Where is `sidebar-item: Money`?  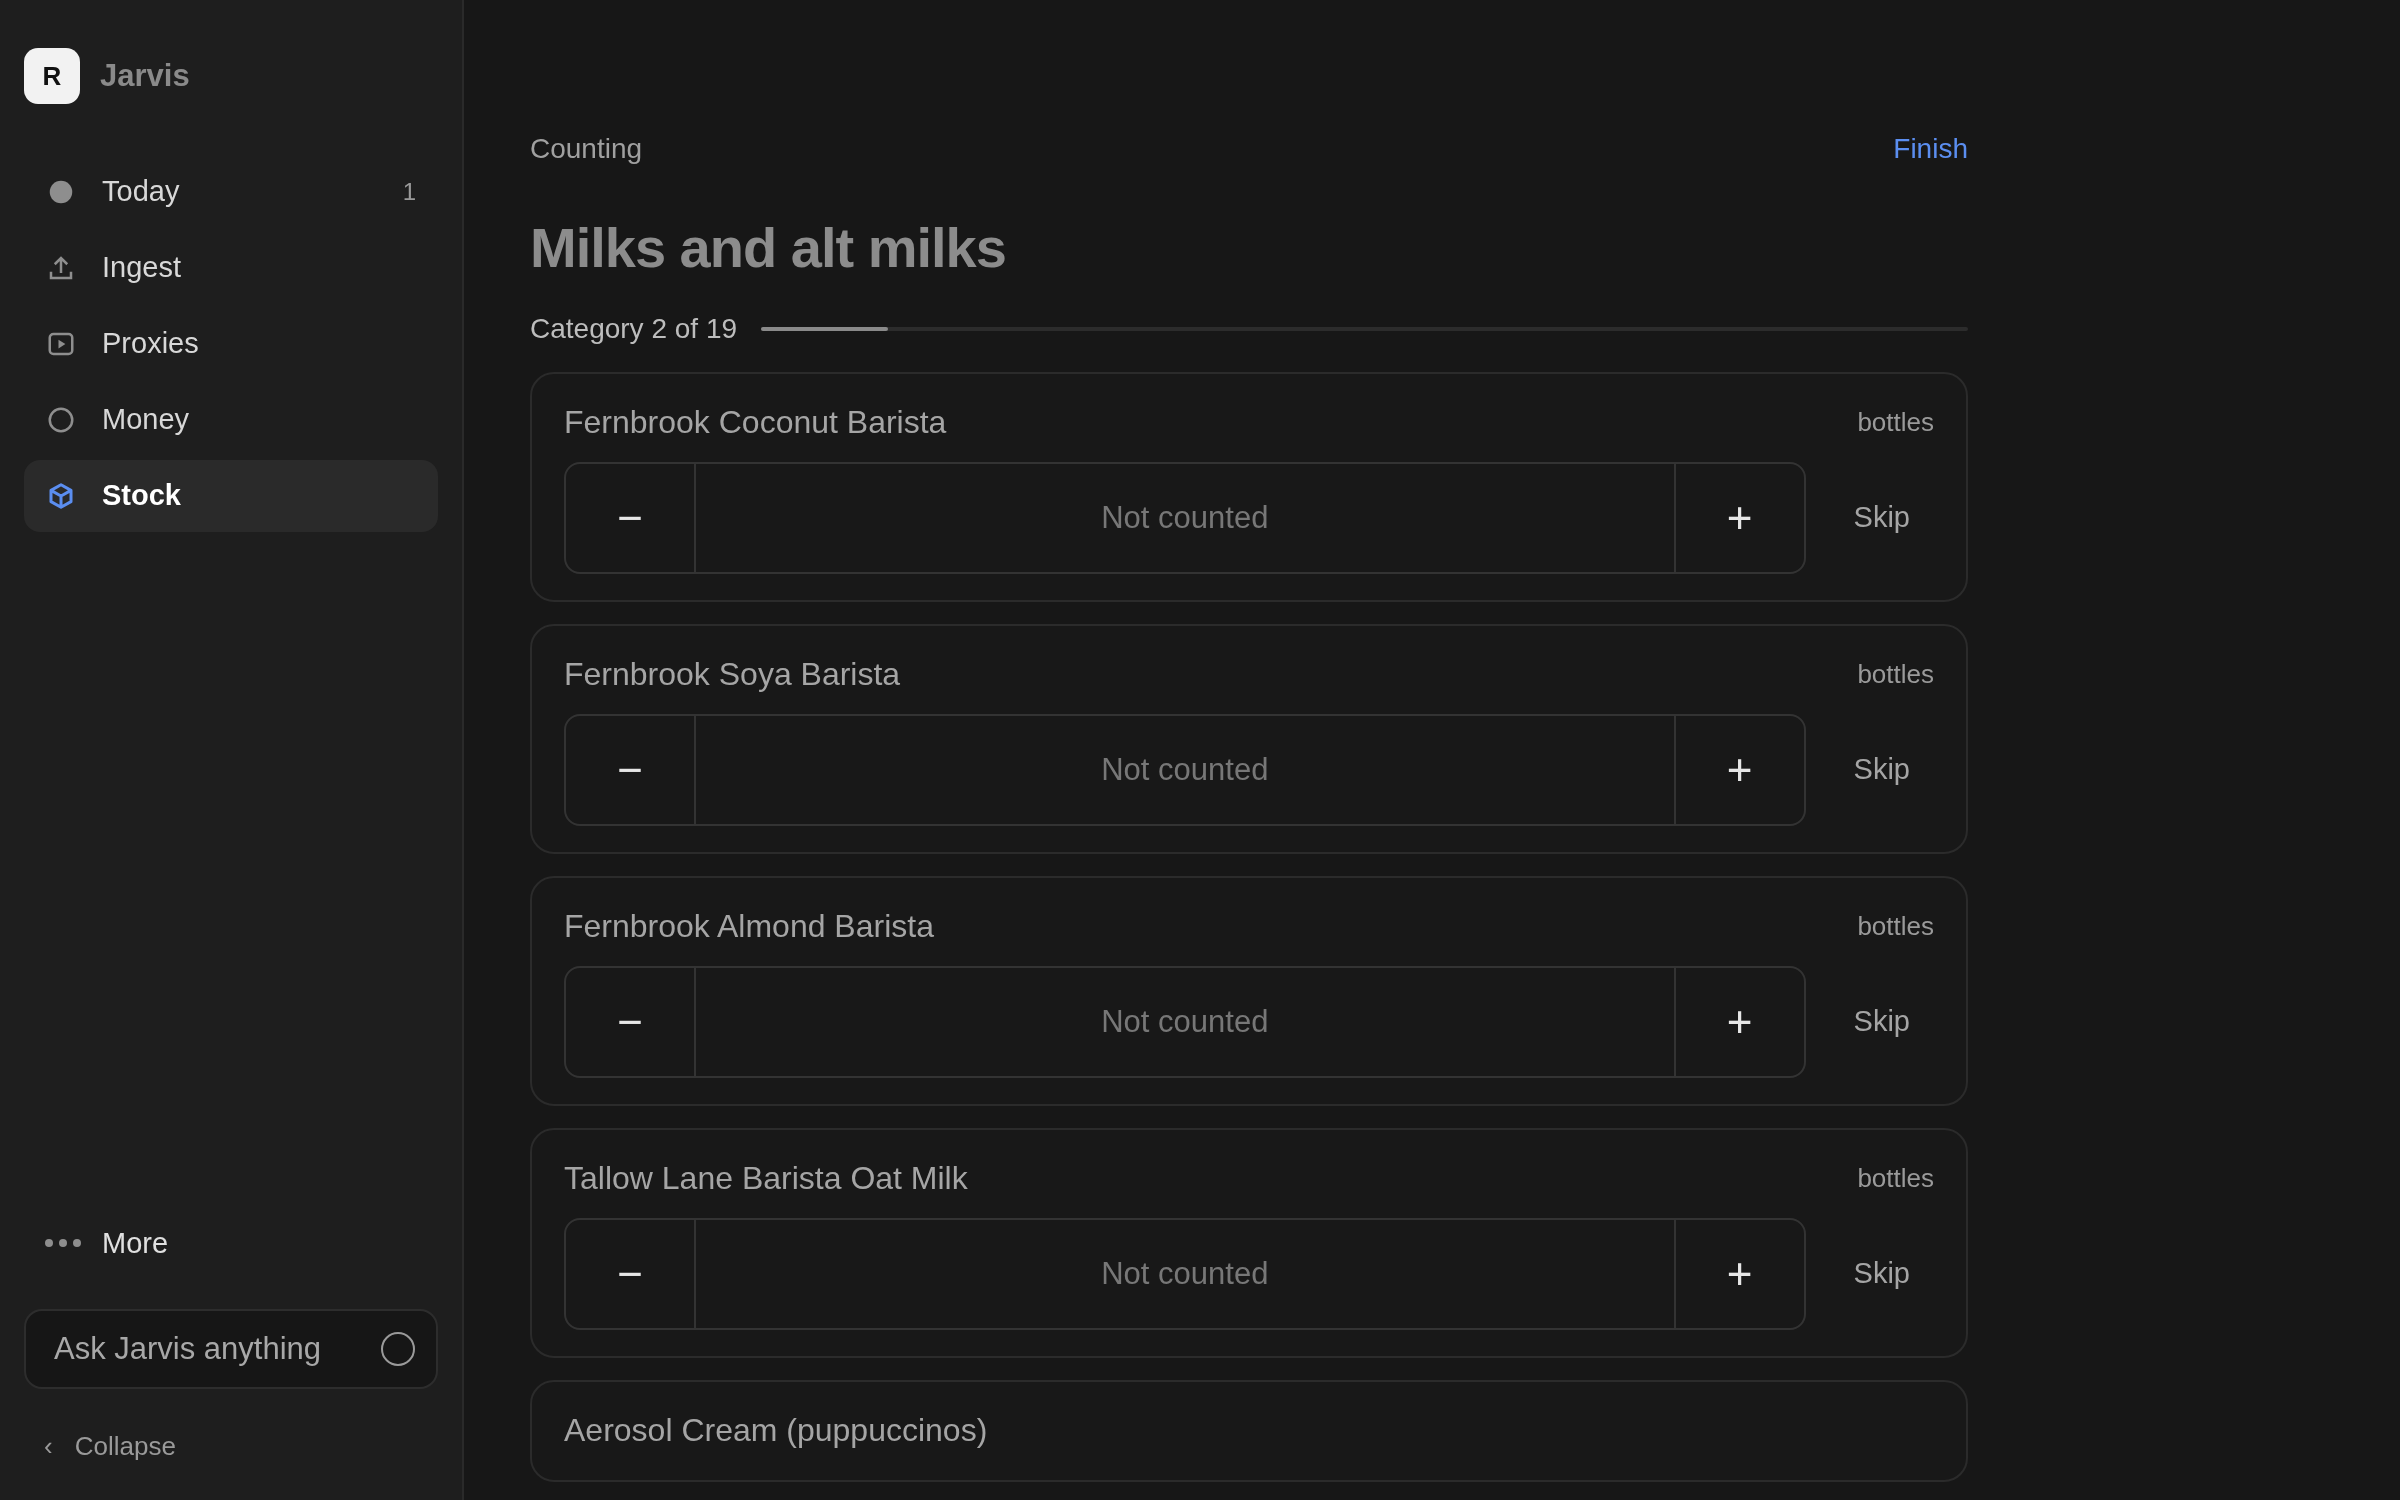 sidebar-item: Money is located at coordinates (231, 420).